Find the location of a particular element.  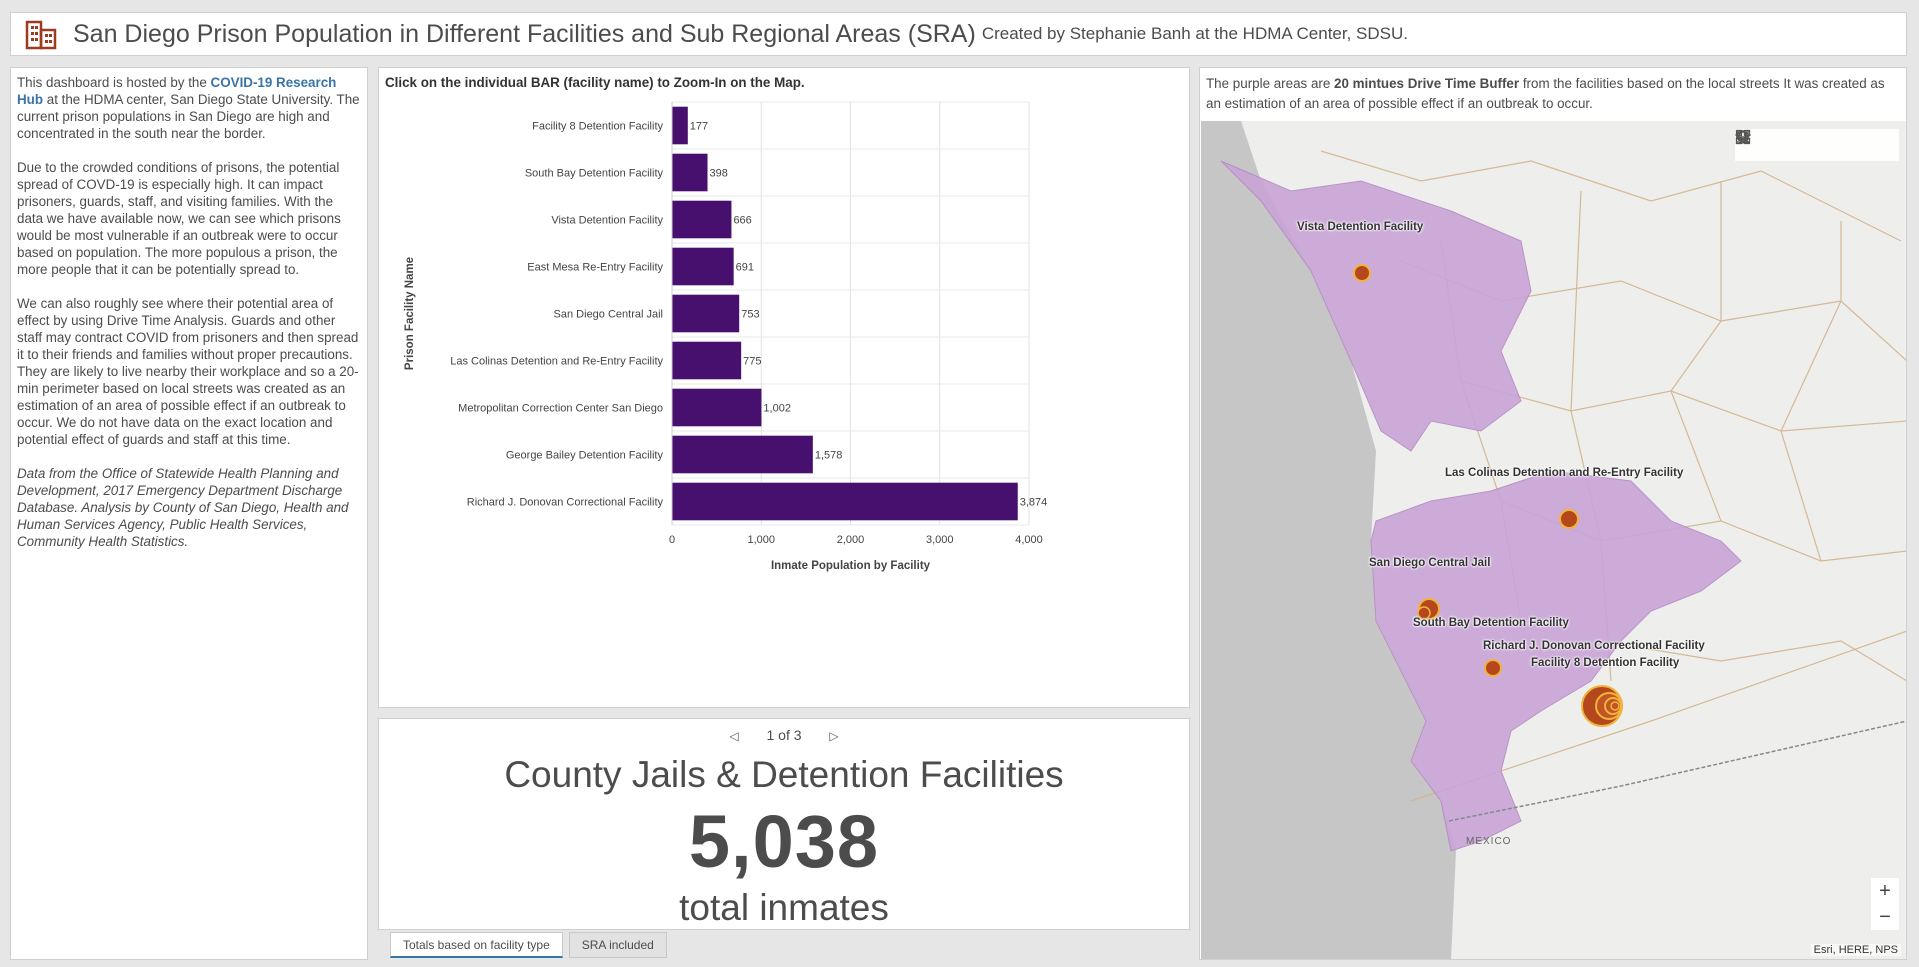

value-label: 753 is located at coordinates (750, 315).